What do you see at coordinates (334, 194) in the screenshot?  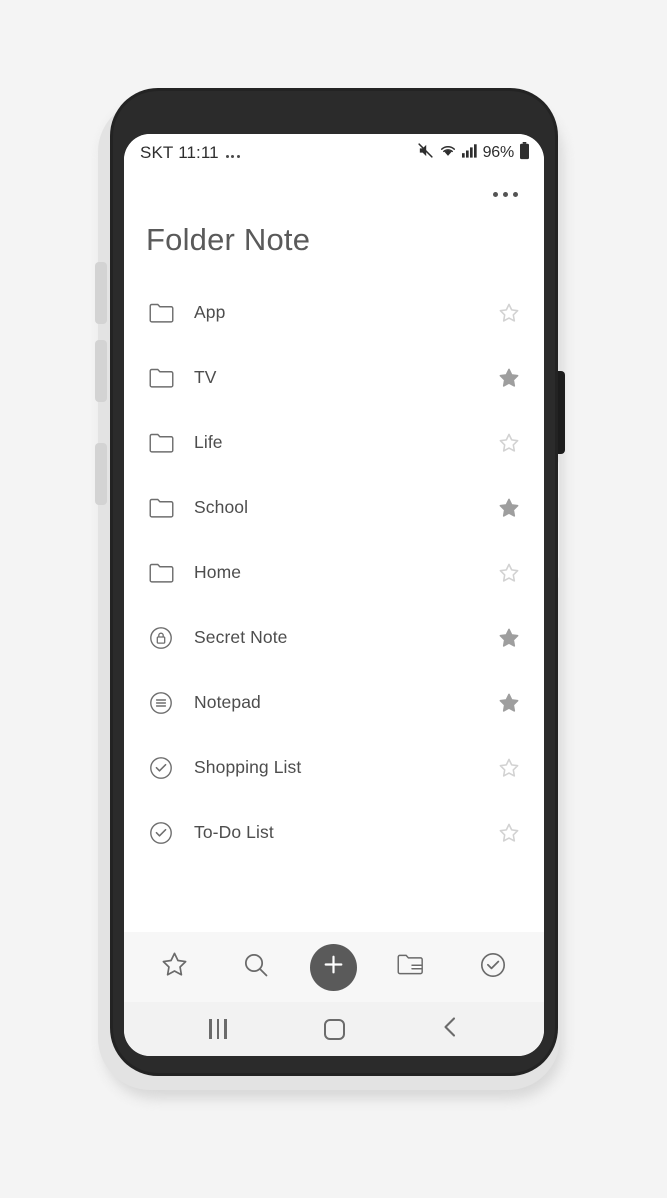 I see `app-bar` at bounding box center [334, 194].